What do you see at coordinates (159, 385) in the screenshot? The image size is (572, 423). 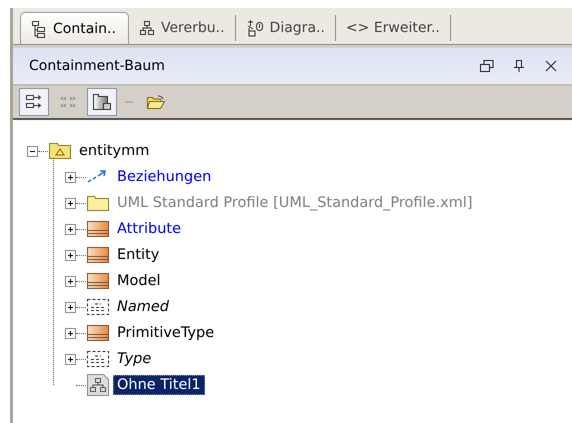 I see `tree-item: Ohne Titel1` at bounding box center [159, 385].